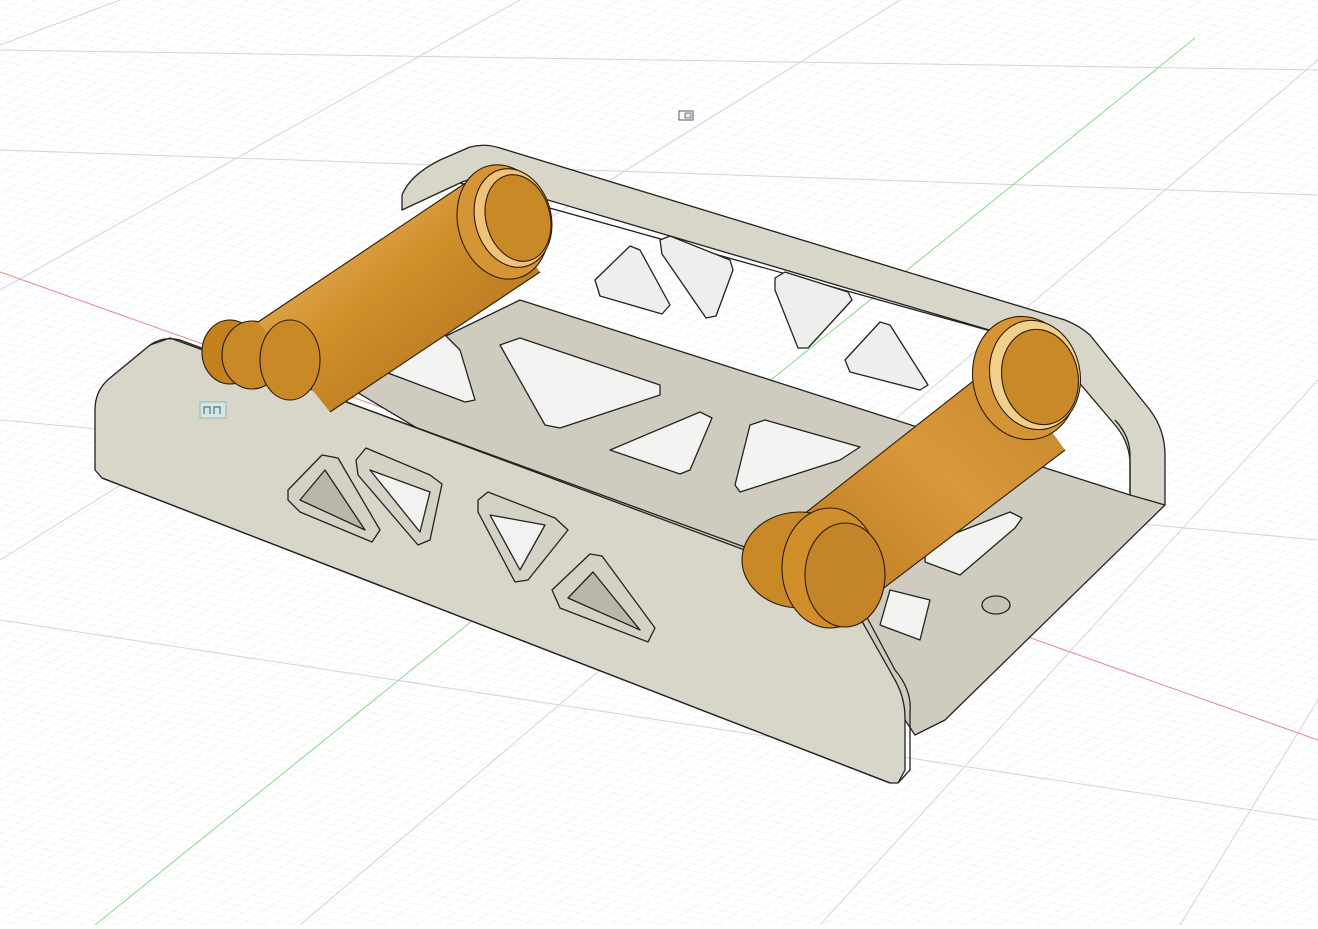 This screenshot has width=1318, height=929. Describe the element at coordinates (996, 605) in the screenshot. I see `mounting-hole` at that location.